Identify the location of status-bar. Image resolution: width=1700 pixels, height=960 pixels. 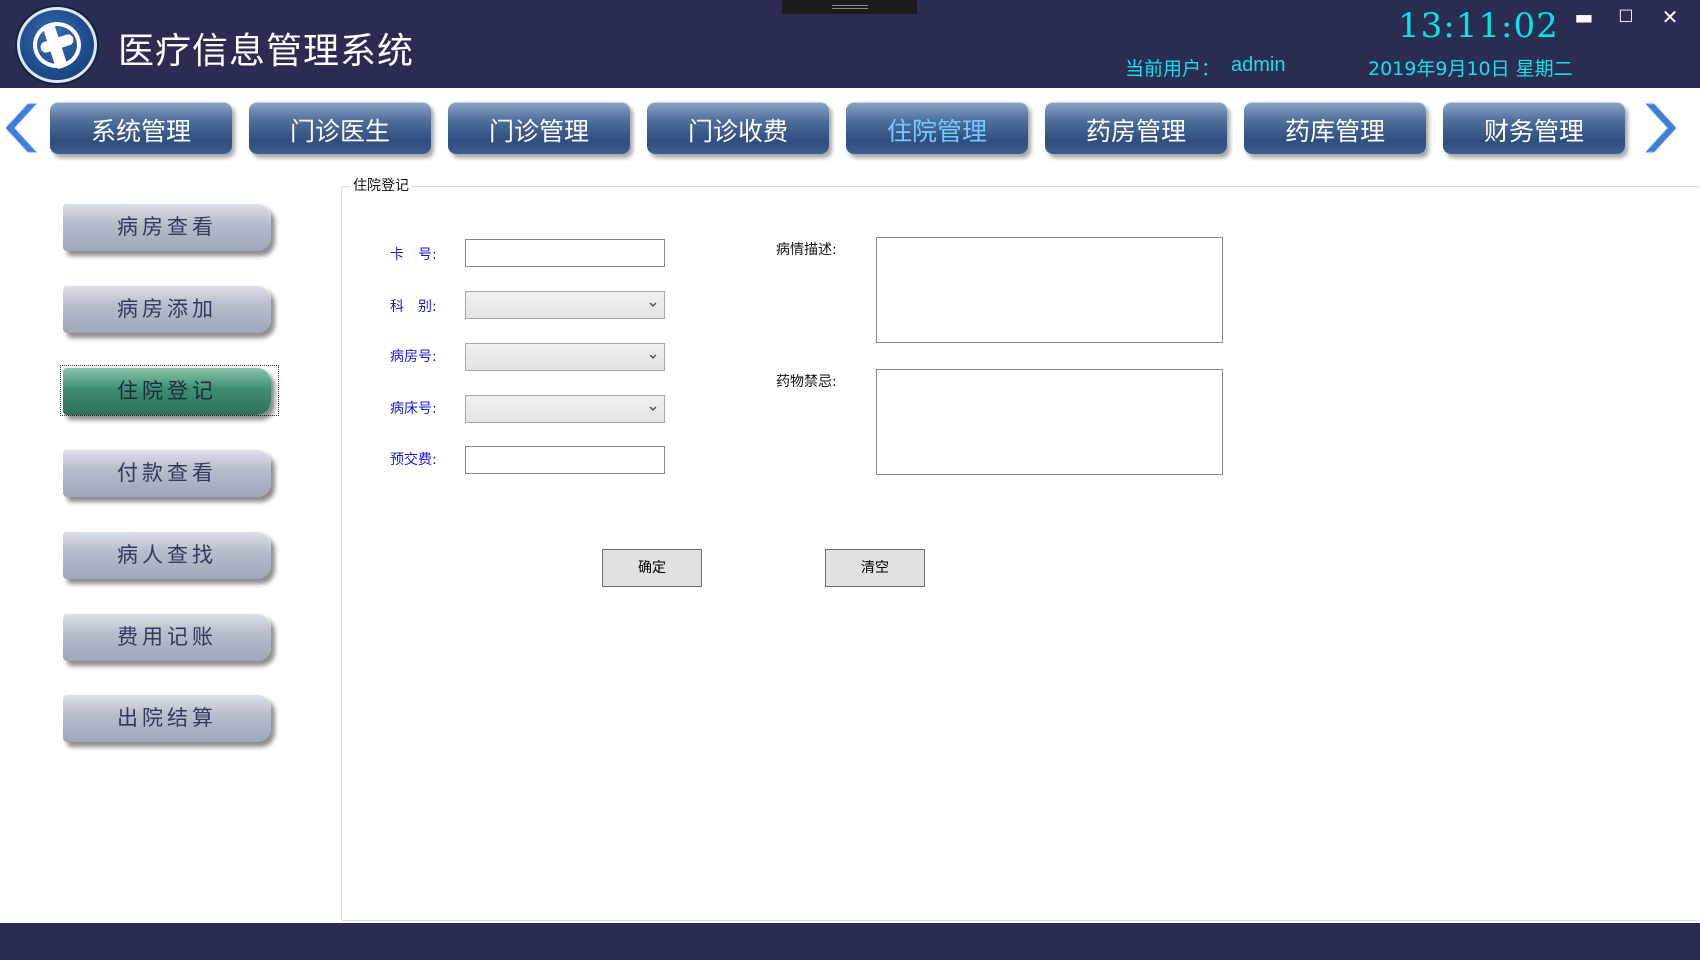
(850, 941).